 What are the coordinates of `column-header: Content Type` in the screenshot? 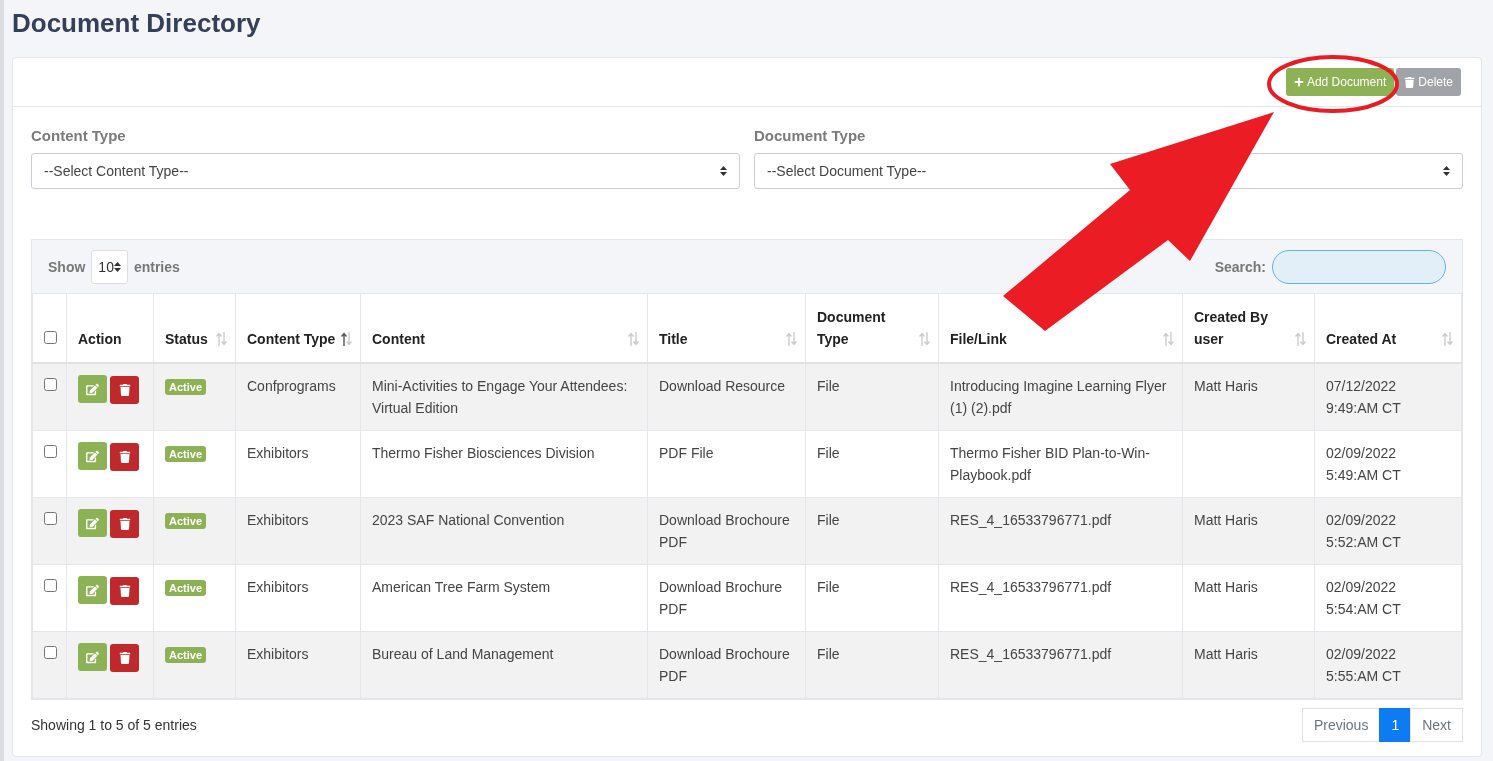 It's located at (291, 339).